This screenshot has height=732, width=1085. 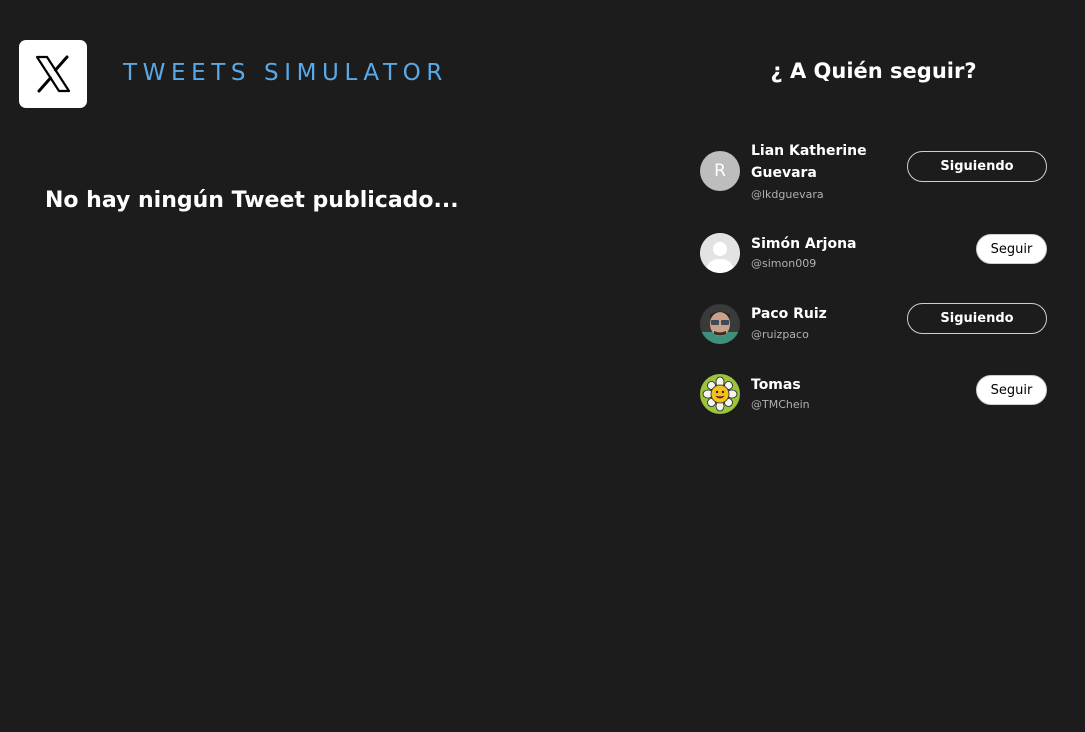 What do you see at coordinates (784, 263) in the screenshot?
I see `user-handle: @simon009` at bounding box center [784, 263].